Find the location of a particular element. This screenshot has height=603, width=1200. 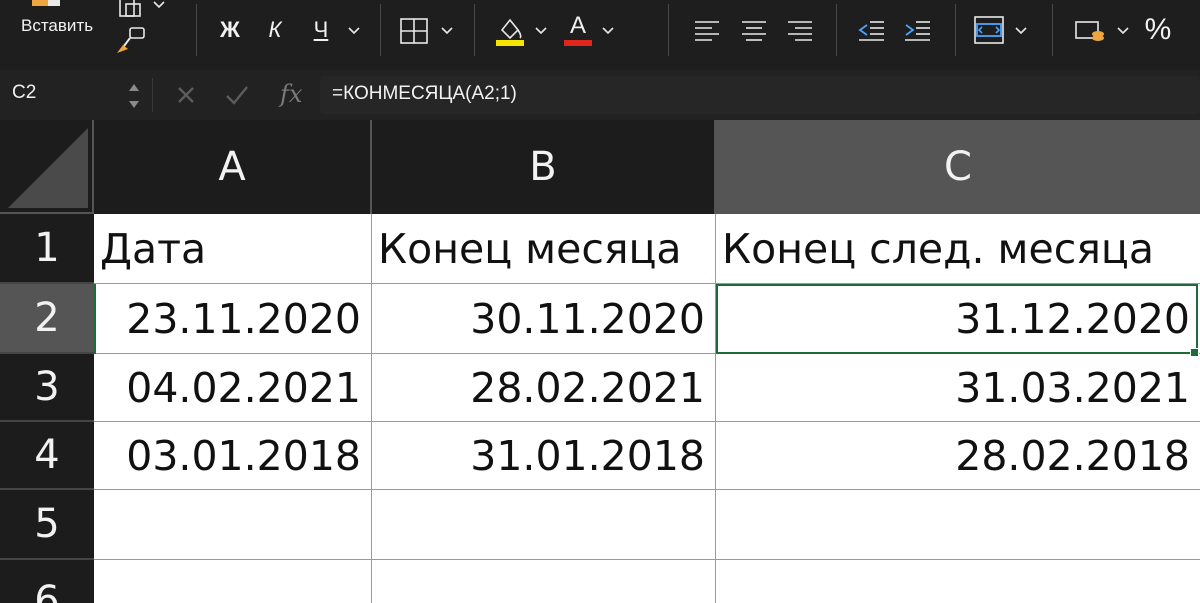

cell-b3: 28.02.2021 is located at coordinates (544, 388).